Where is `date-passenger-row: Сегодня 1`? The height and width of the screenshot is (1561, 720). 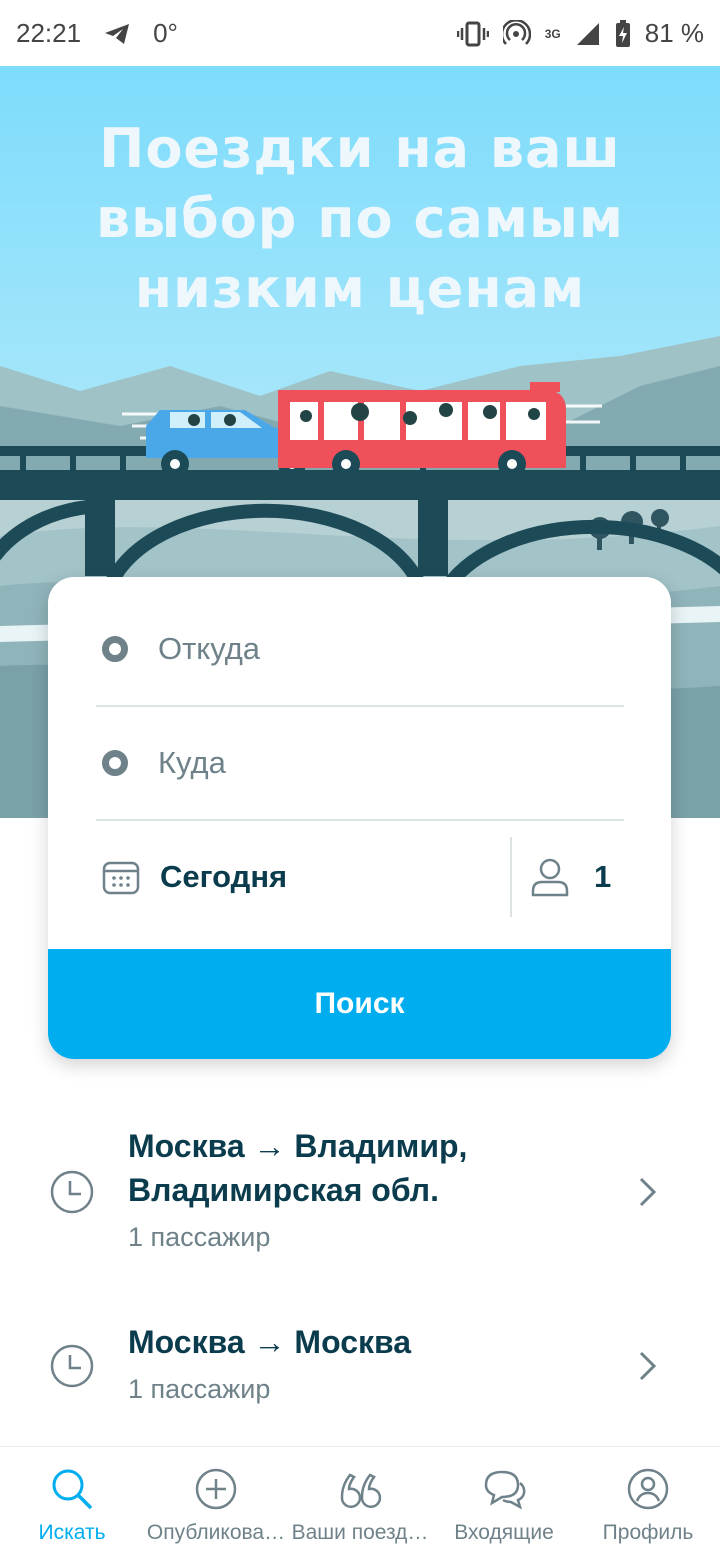
date-passenger-row: Сегодня 1 is located at coordinates (383, 877).